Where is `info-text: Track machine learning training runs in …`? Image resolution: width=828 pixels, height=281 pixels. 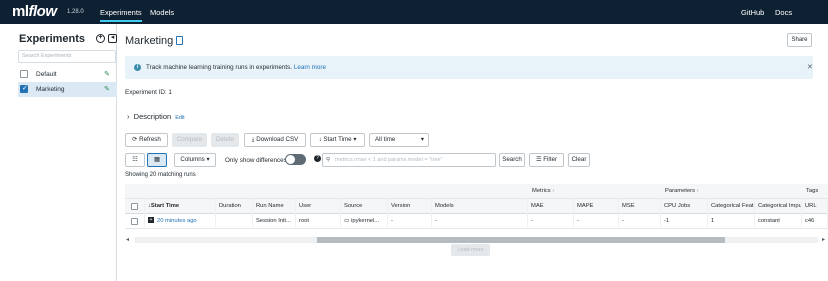
info-text: Track machine learning training runs in … is located at coordinates (236, 67).